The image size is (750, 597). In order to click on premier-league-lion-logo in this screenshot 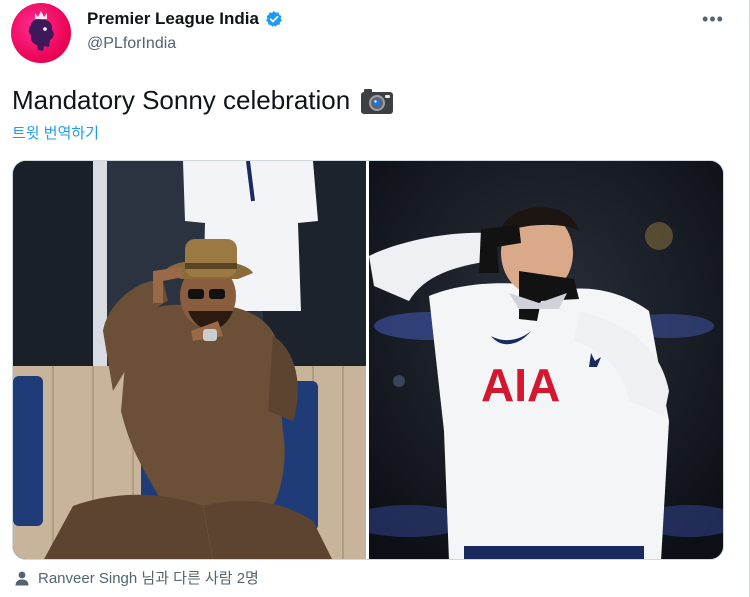, I will do `click(41, 31)`.